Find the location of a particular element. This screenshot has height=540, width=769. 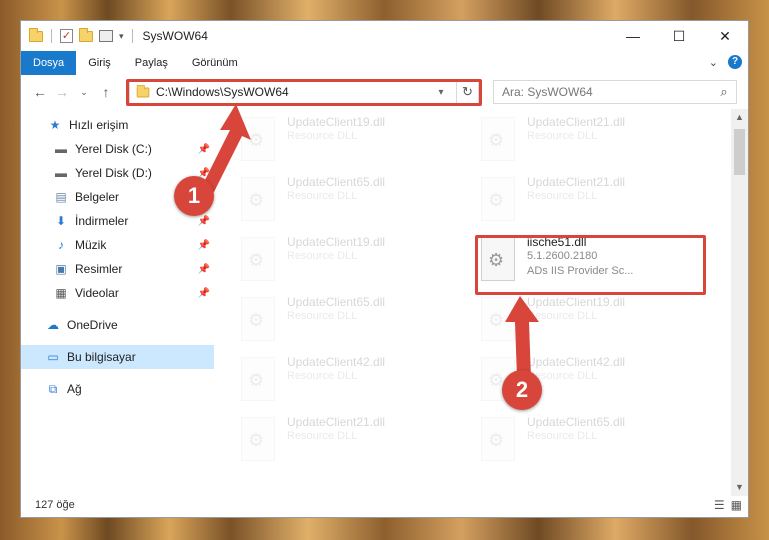

step-badge-1: 1 is located at coordinates (194, 196).